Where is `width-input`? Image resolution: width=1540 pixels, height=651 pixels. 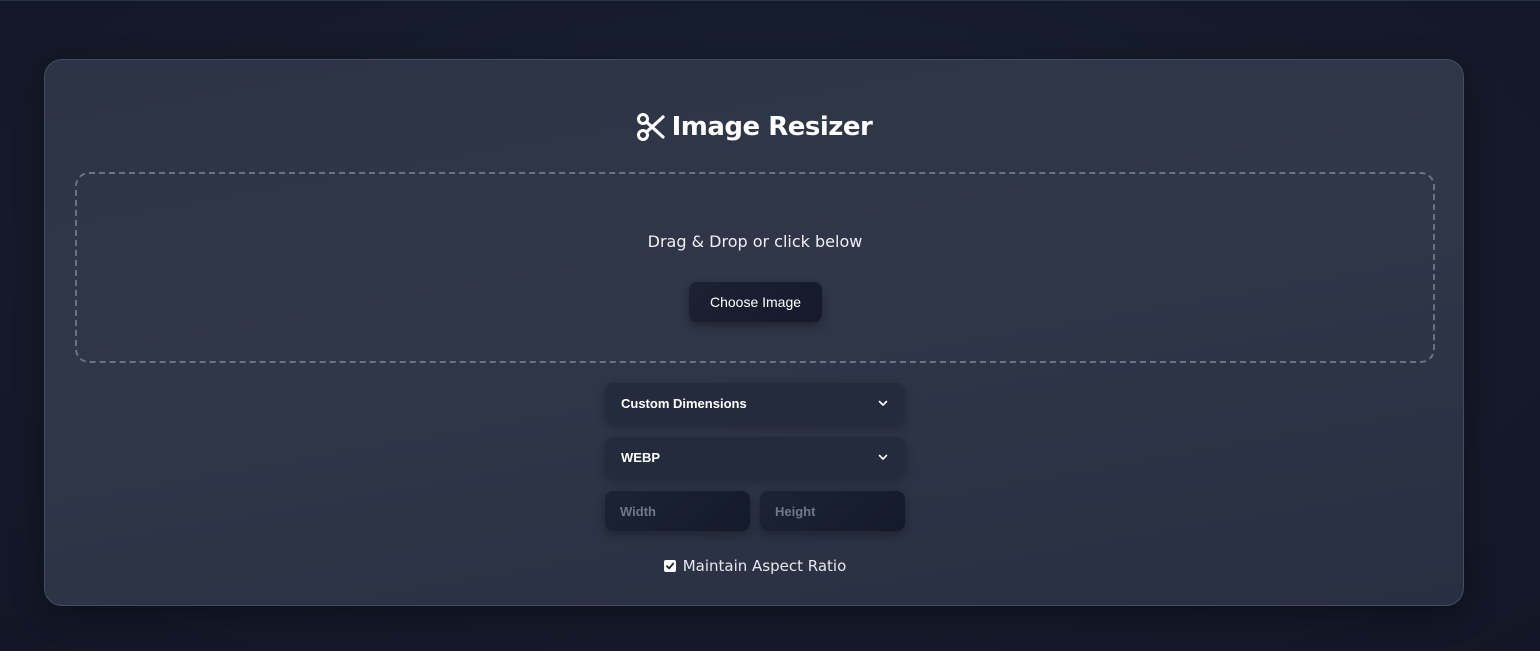 width-input is located at coordinates (677, 511).